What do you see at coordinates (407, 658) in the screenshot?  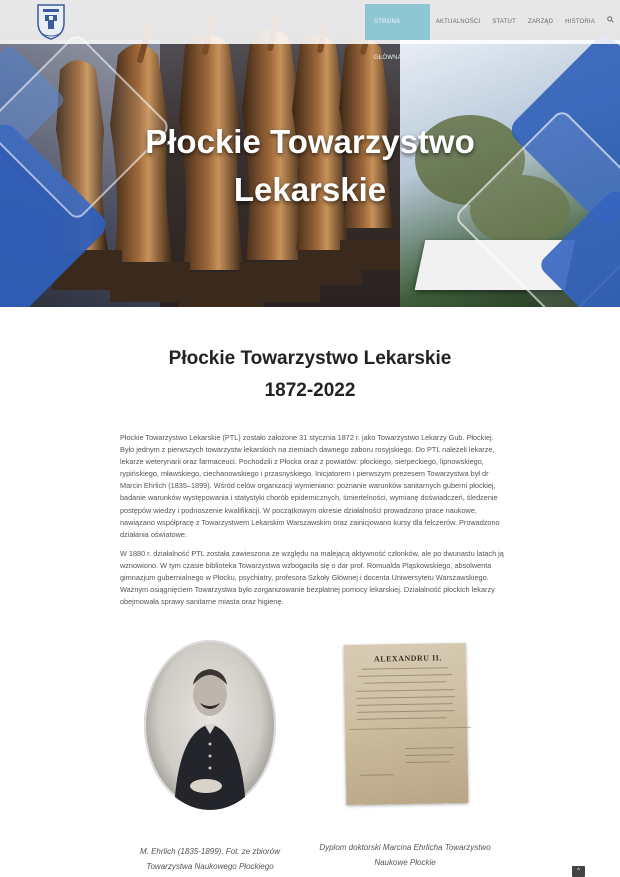 I see `diploma-heading: ALEXANDRU II.` at bounding box center [407, 658].